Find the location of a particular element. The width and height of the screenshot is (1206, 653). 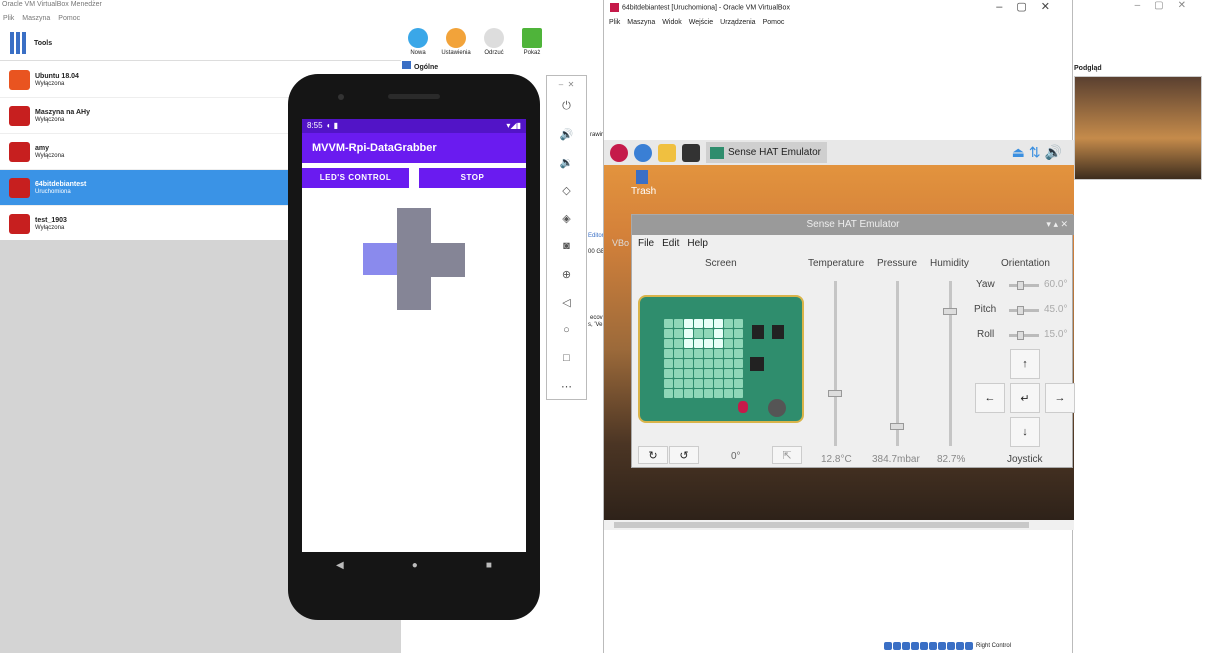

raspberry-menu-icon is located at coordinates (619, 152).